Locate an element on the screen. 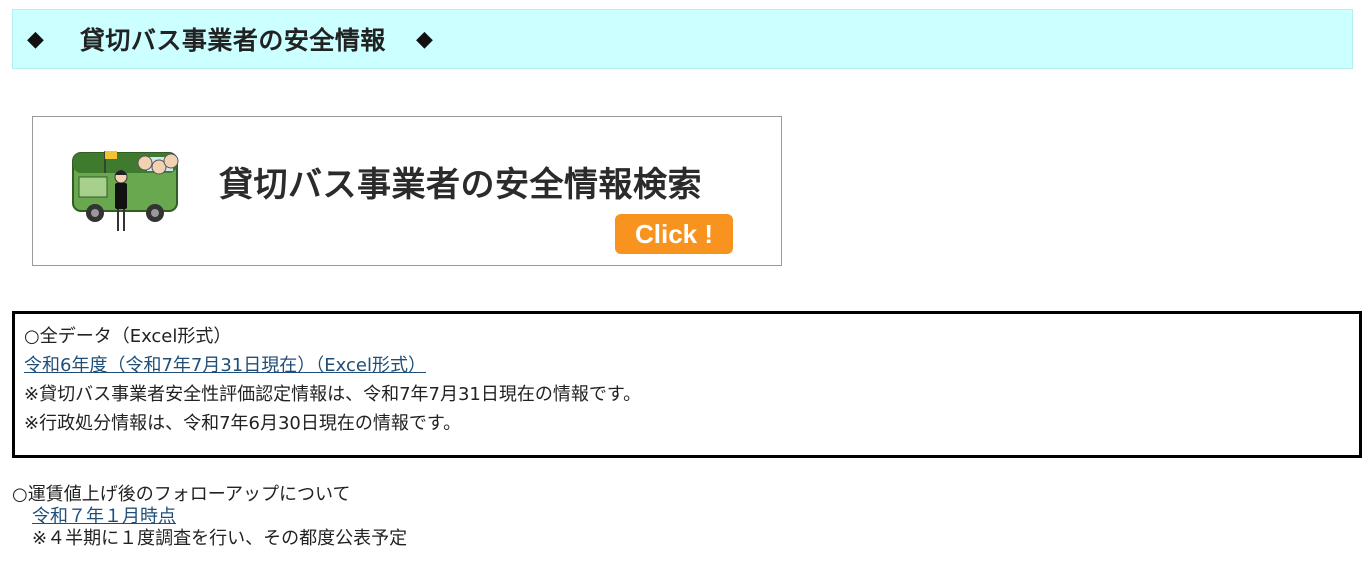 This screenshot has width=1366, height=574. section-header: ◆ 貸切バス事業者の安全情報 ◆ is located at coordinates (682, 39).